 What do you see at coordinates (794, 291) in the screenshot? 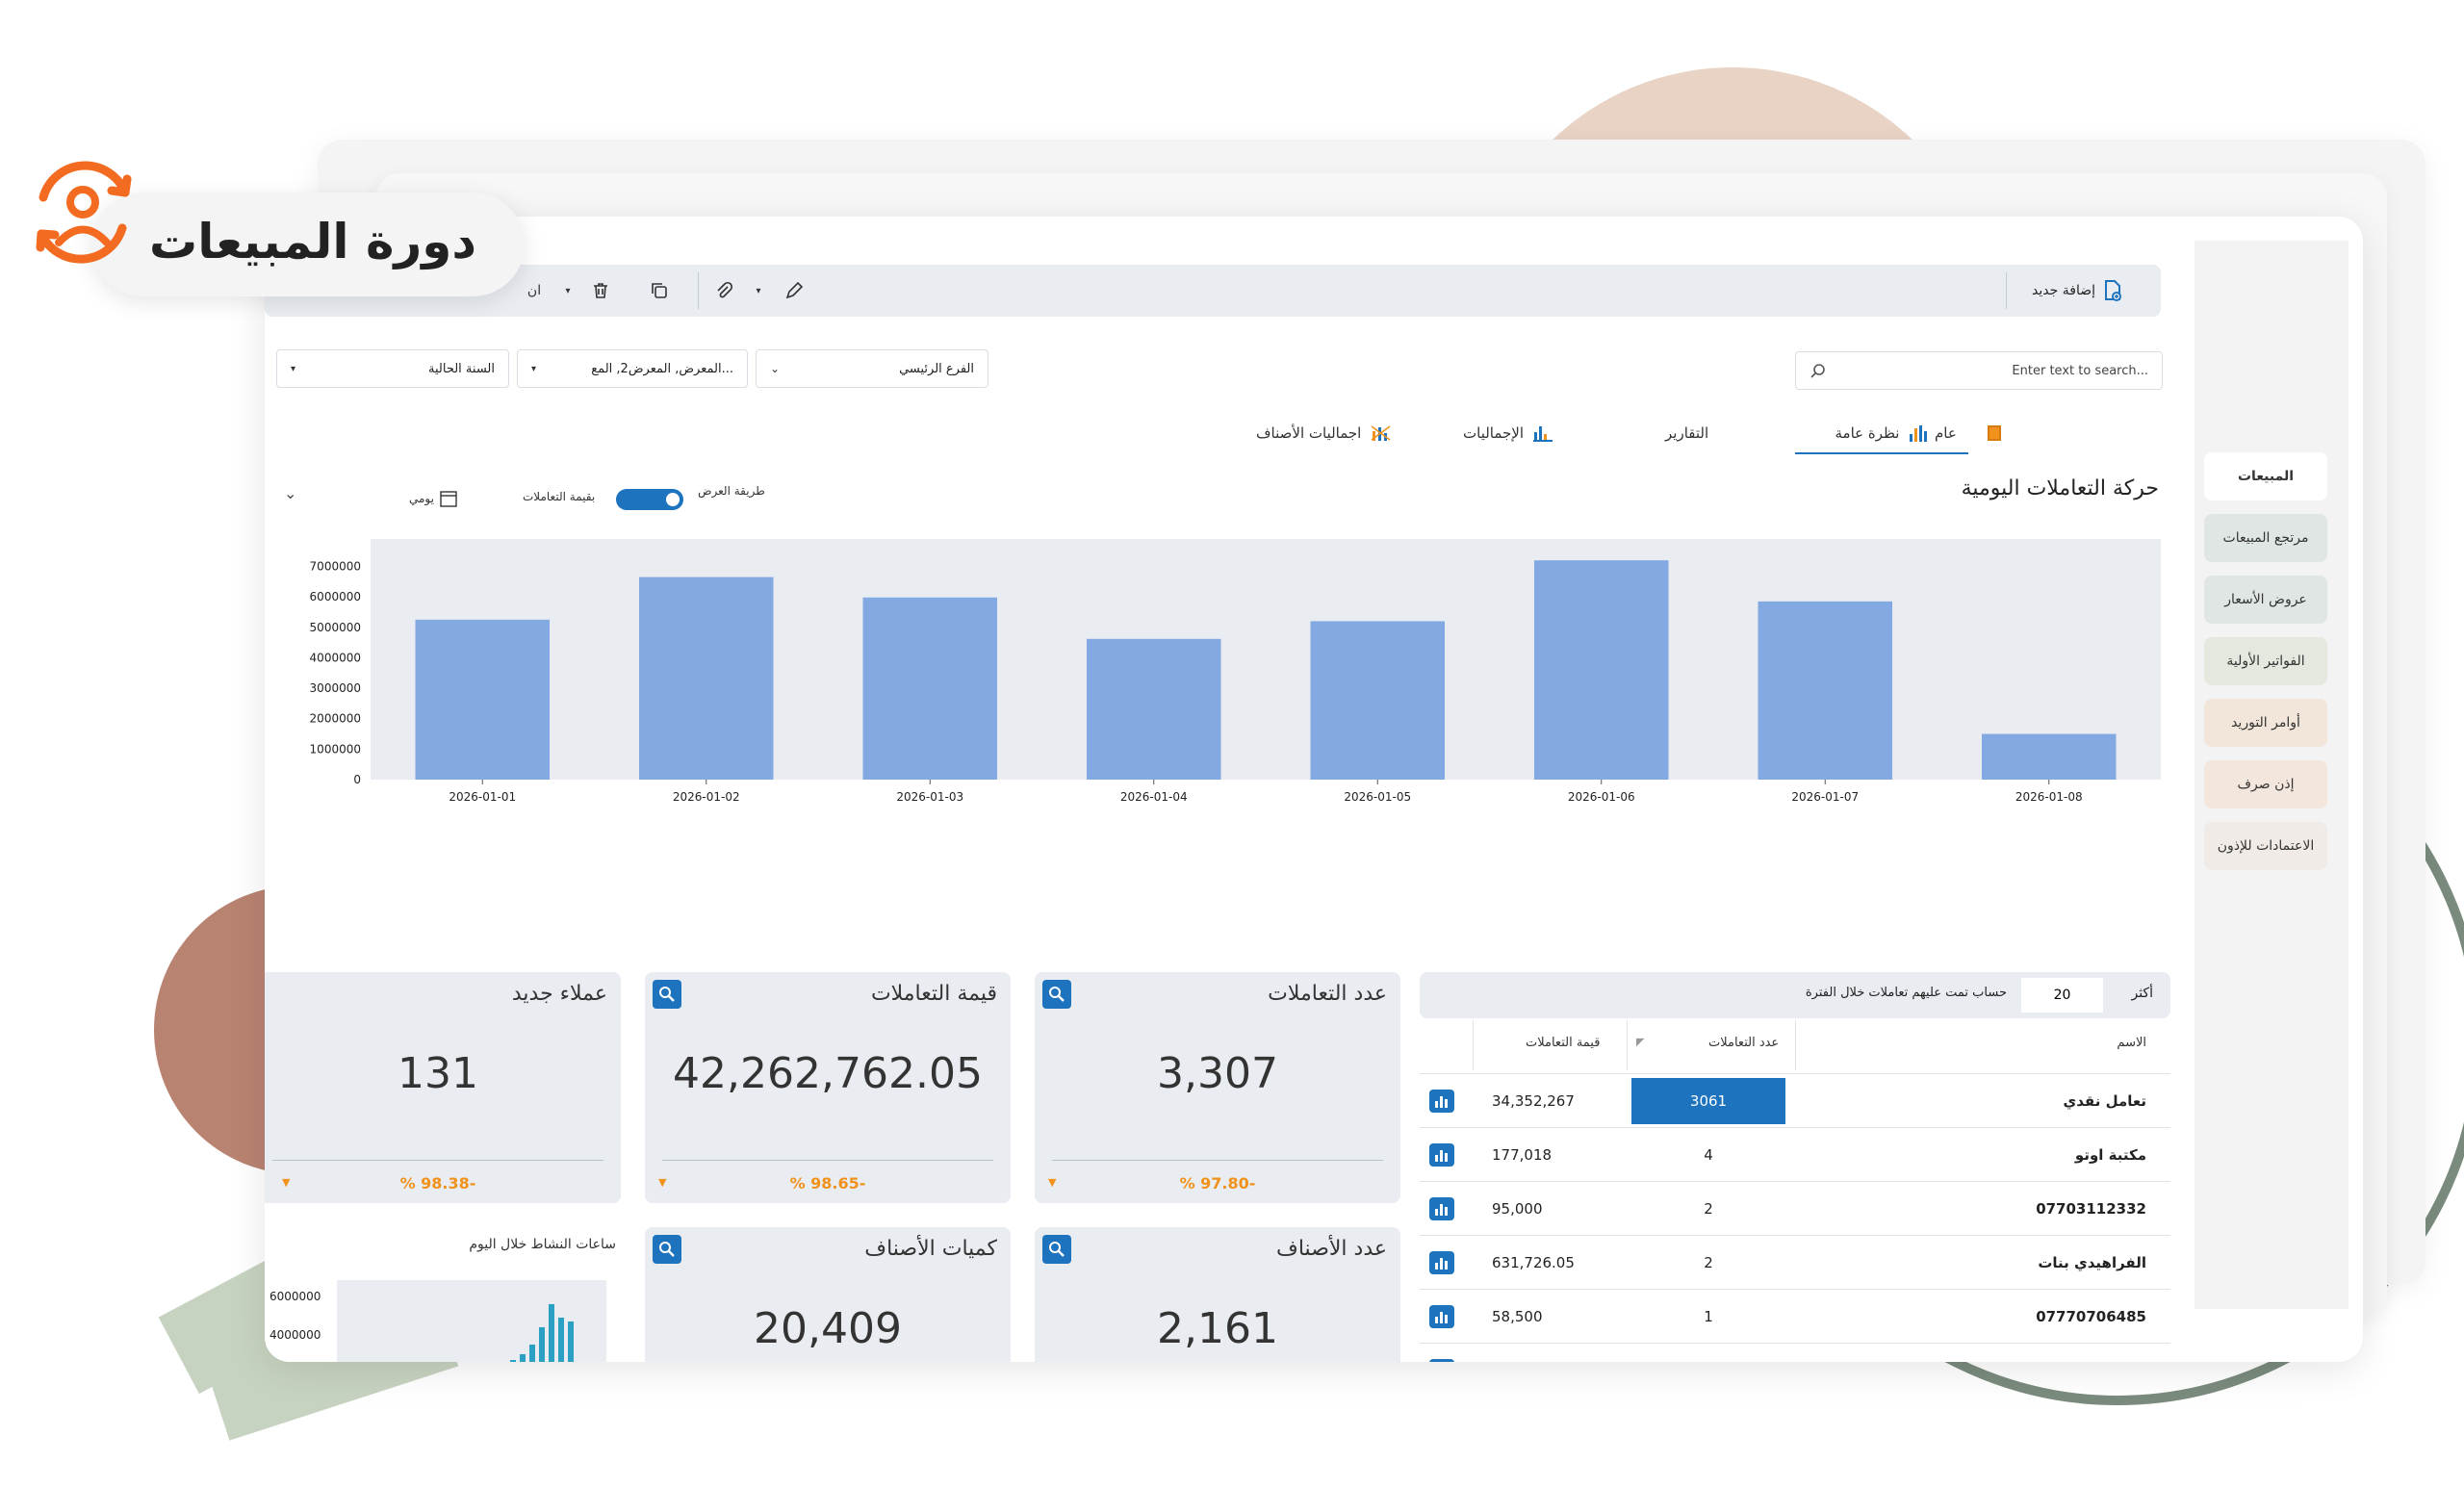
I see `edit-button` at bounding box center [794, 291].